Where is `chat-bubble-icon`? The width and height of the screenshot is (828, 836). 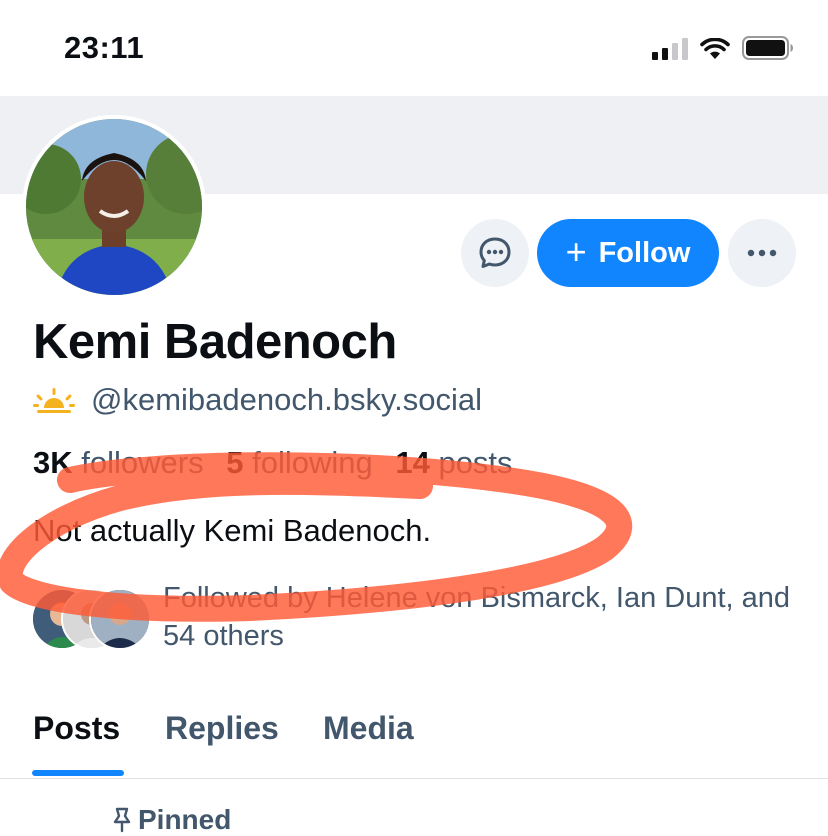
chat-bubble-icon is located at coordinates (495, 252).